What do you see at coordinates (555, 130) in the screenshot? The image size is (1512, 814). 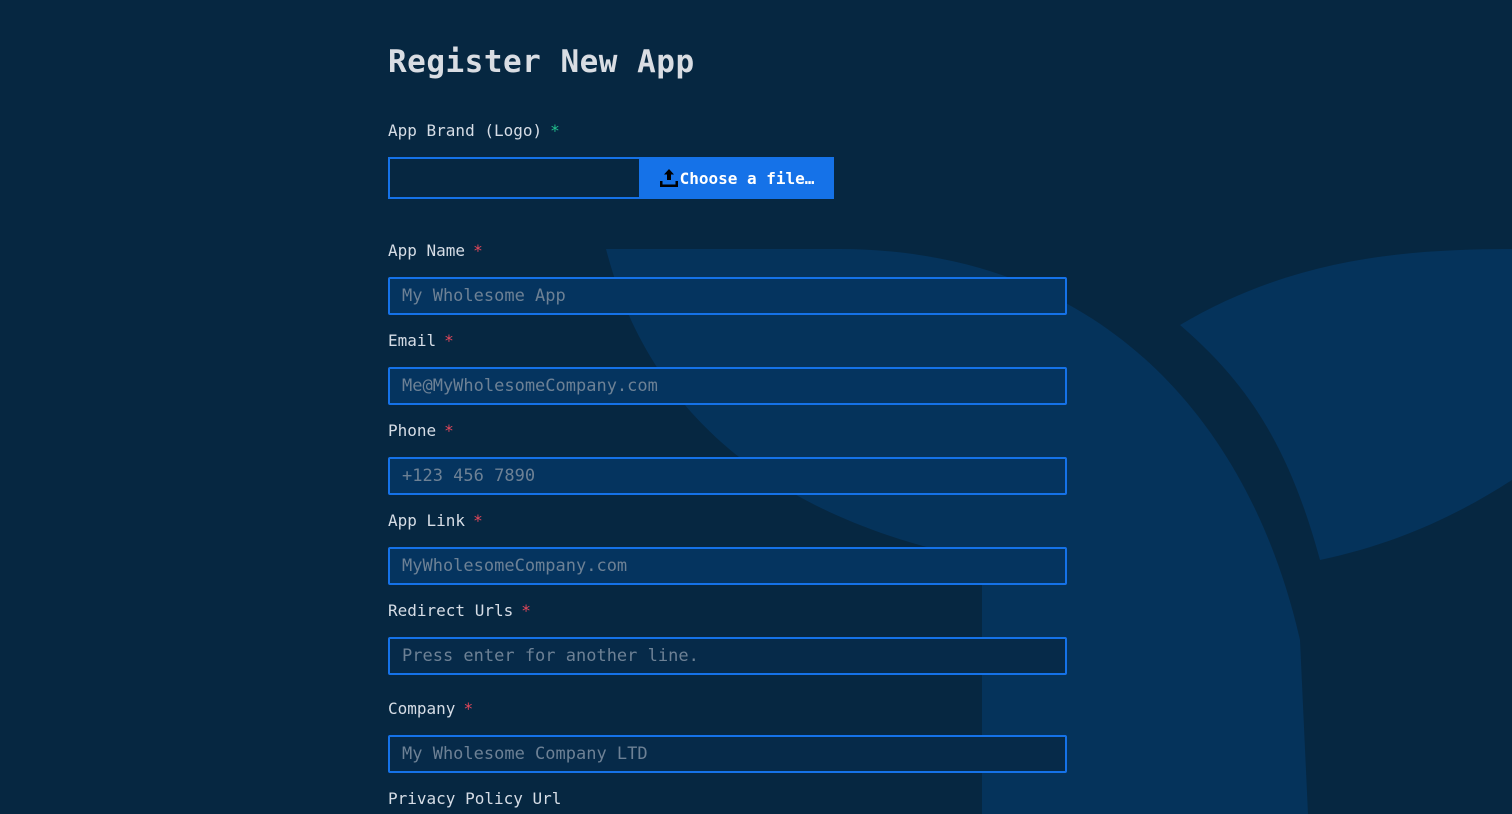 I see `logo-required-mark: *` at bounding box center [555, 130].